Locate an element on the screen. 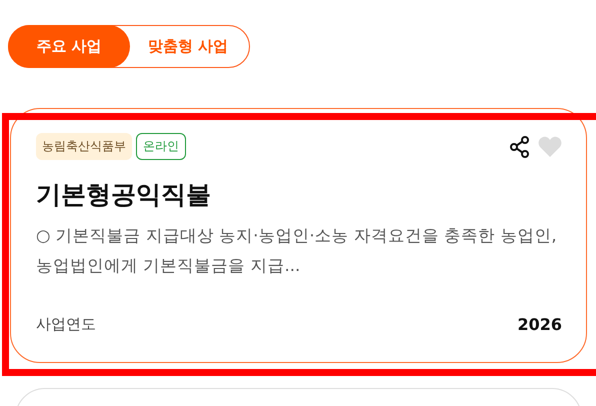 This screenshot has width=596, height=406. program-title: 기본형공익직불 is located at coordinates (124, 195).